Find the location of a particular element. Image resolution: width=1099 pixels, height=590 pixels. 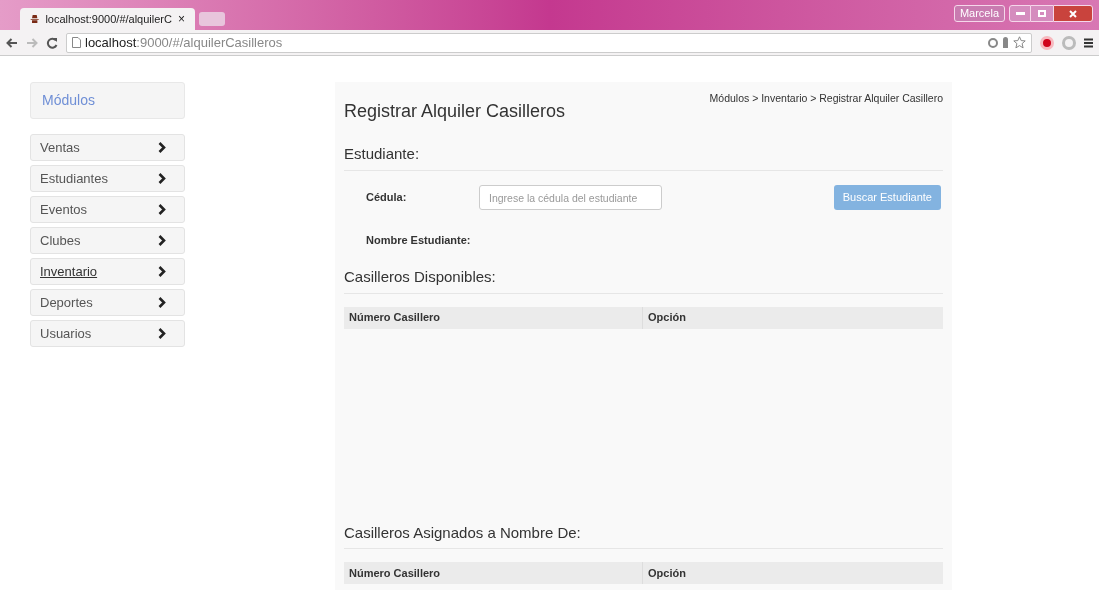

minimize-button is located at coordinates (1020, 13).